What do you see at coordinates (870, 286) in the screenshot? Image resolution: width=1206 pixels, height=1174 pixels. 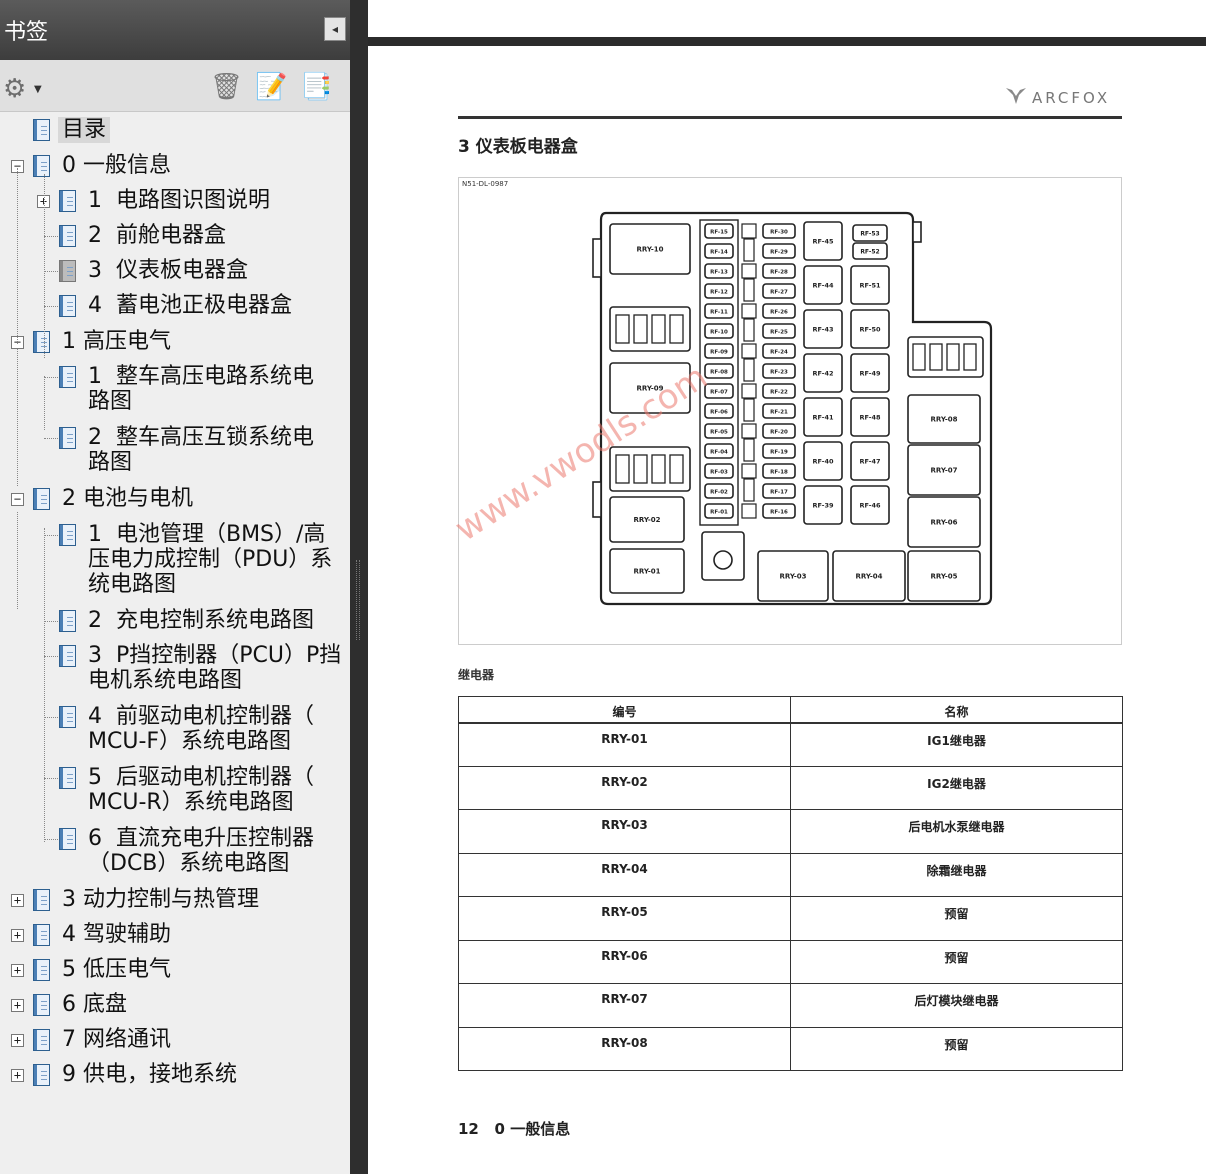 I see `fuse-RF-51-label: RF-51` at bounding box center [870, 286].